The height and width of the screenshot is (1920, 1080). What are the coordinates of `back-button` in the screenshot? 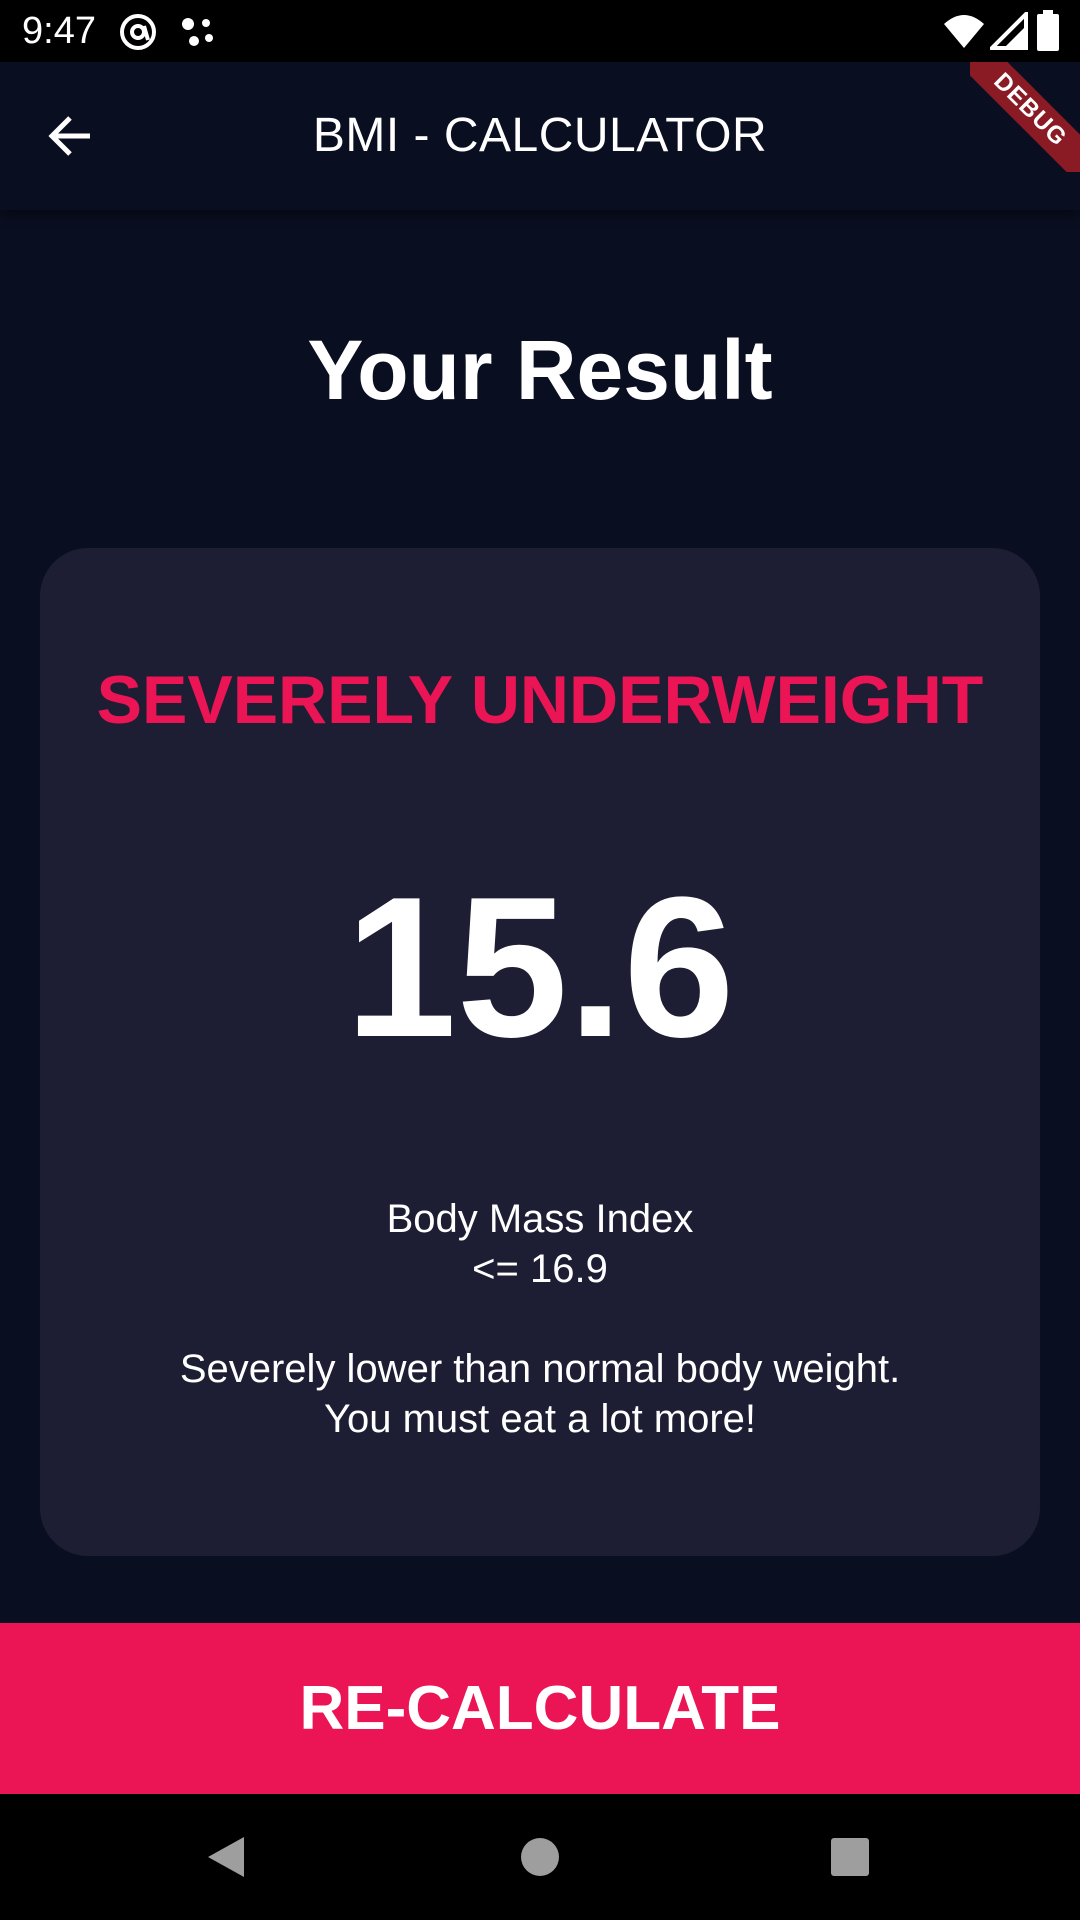 It's located at (70, 136).